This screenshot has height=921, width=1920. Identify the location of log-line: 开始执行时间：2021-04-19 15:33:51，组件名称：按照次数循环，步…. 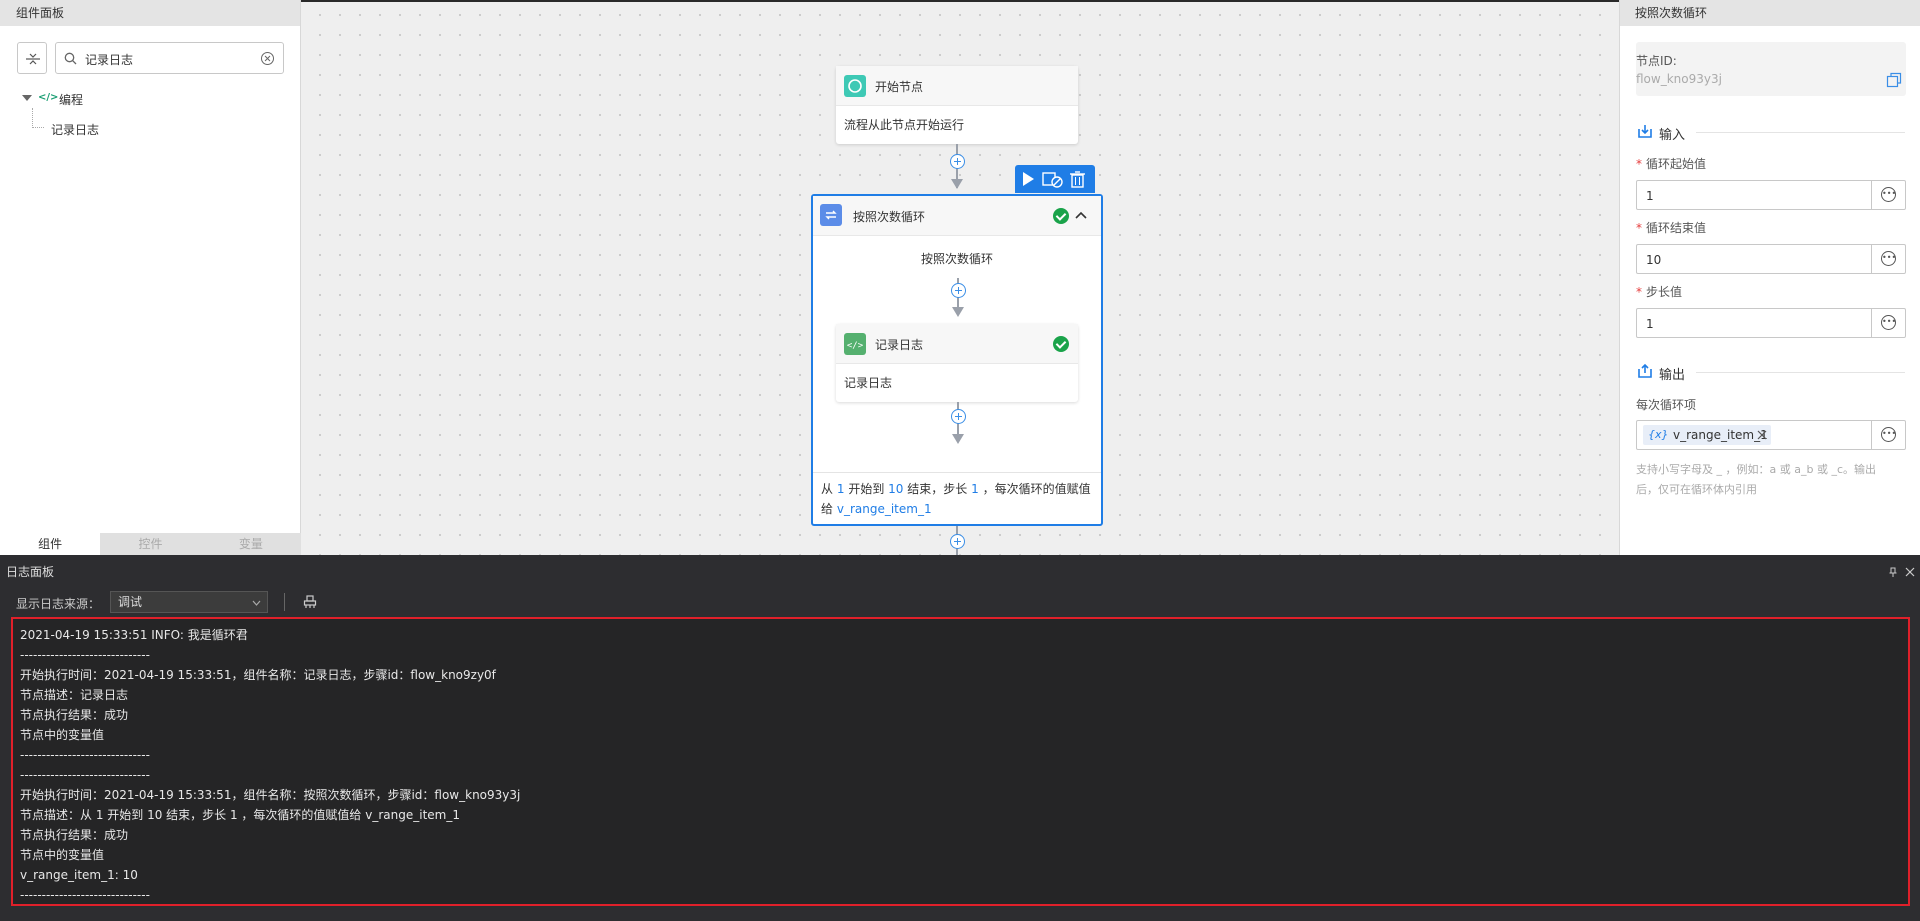
(270, 795).